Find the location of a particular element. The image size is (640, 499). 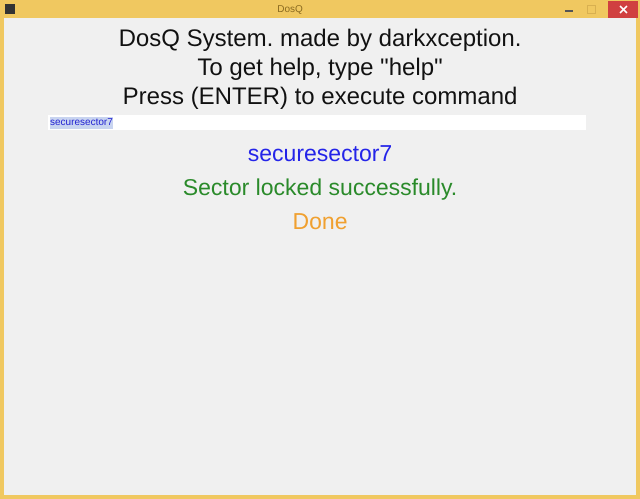

info-text: To get help, type "help" is located at coordinates (320, 67).